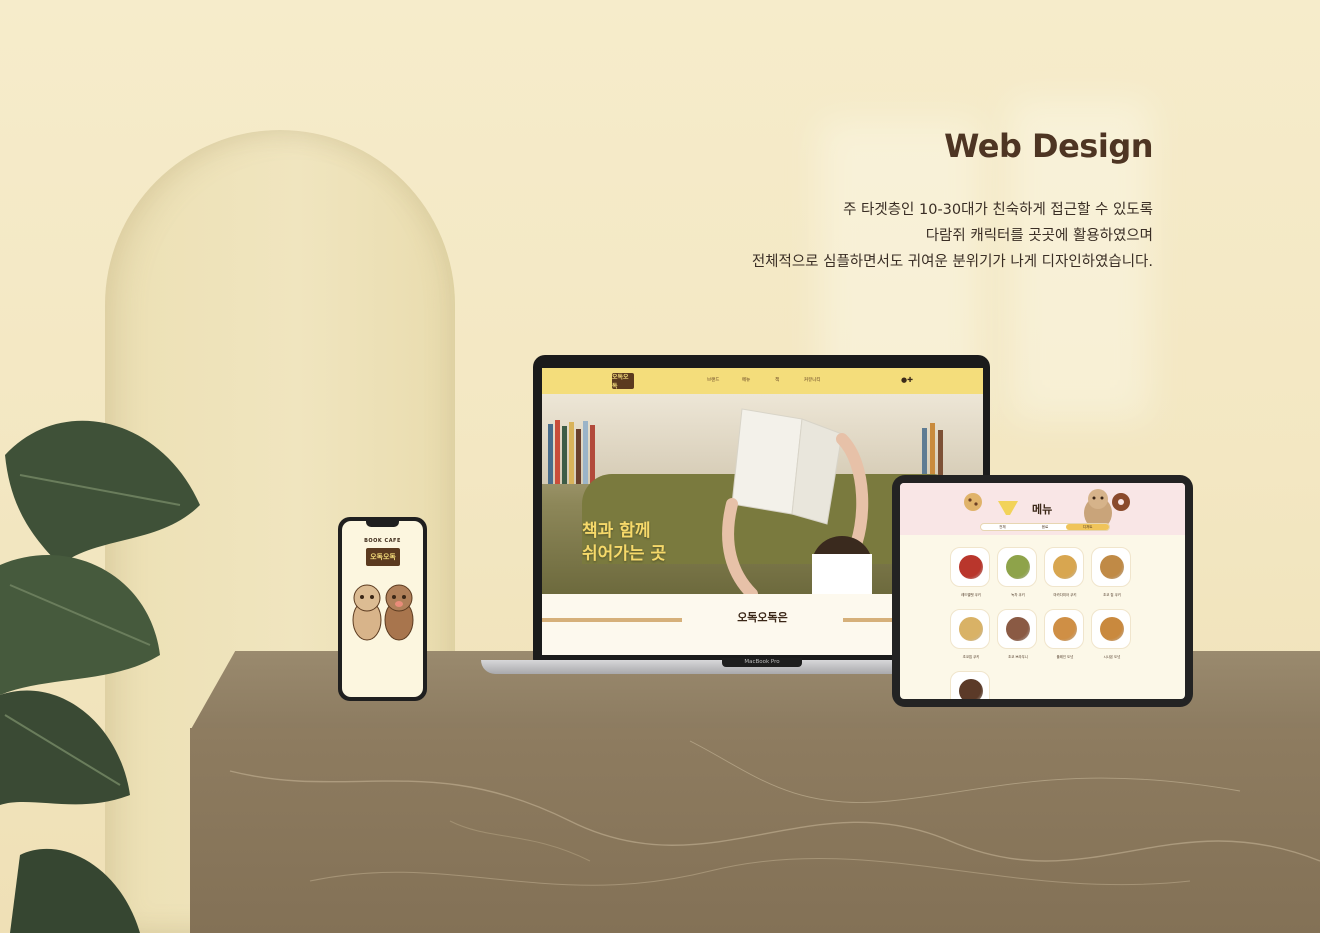 The height and width of the screenshot is (933, 1320). Describe the element at coordinates (1121, 502) in the screenshot. I see `donut-icon` at that location.